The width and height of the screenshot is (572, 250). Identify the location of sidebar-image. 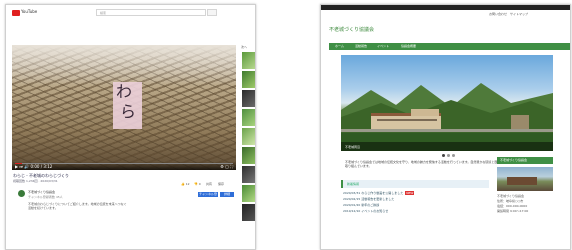
(525, 179).